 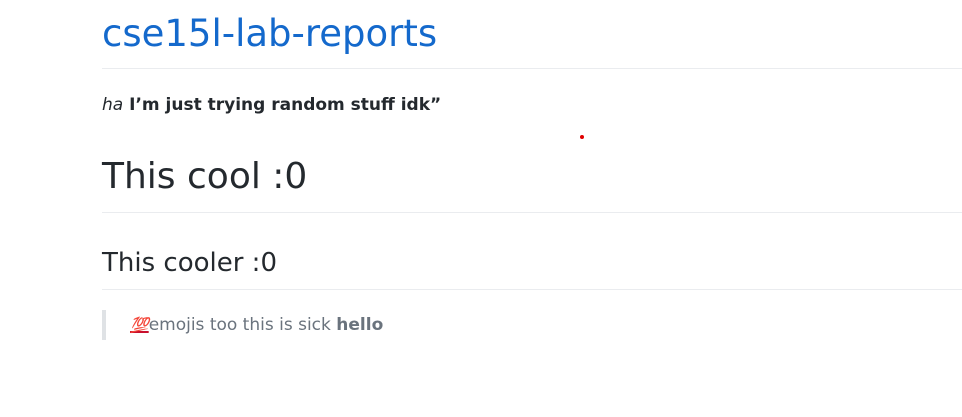 I want to click on intro-paragraph: ha I’m just trying random stuff idk”, so click(x=271, y=105).